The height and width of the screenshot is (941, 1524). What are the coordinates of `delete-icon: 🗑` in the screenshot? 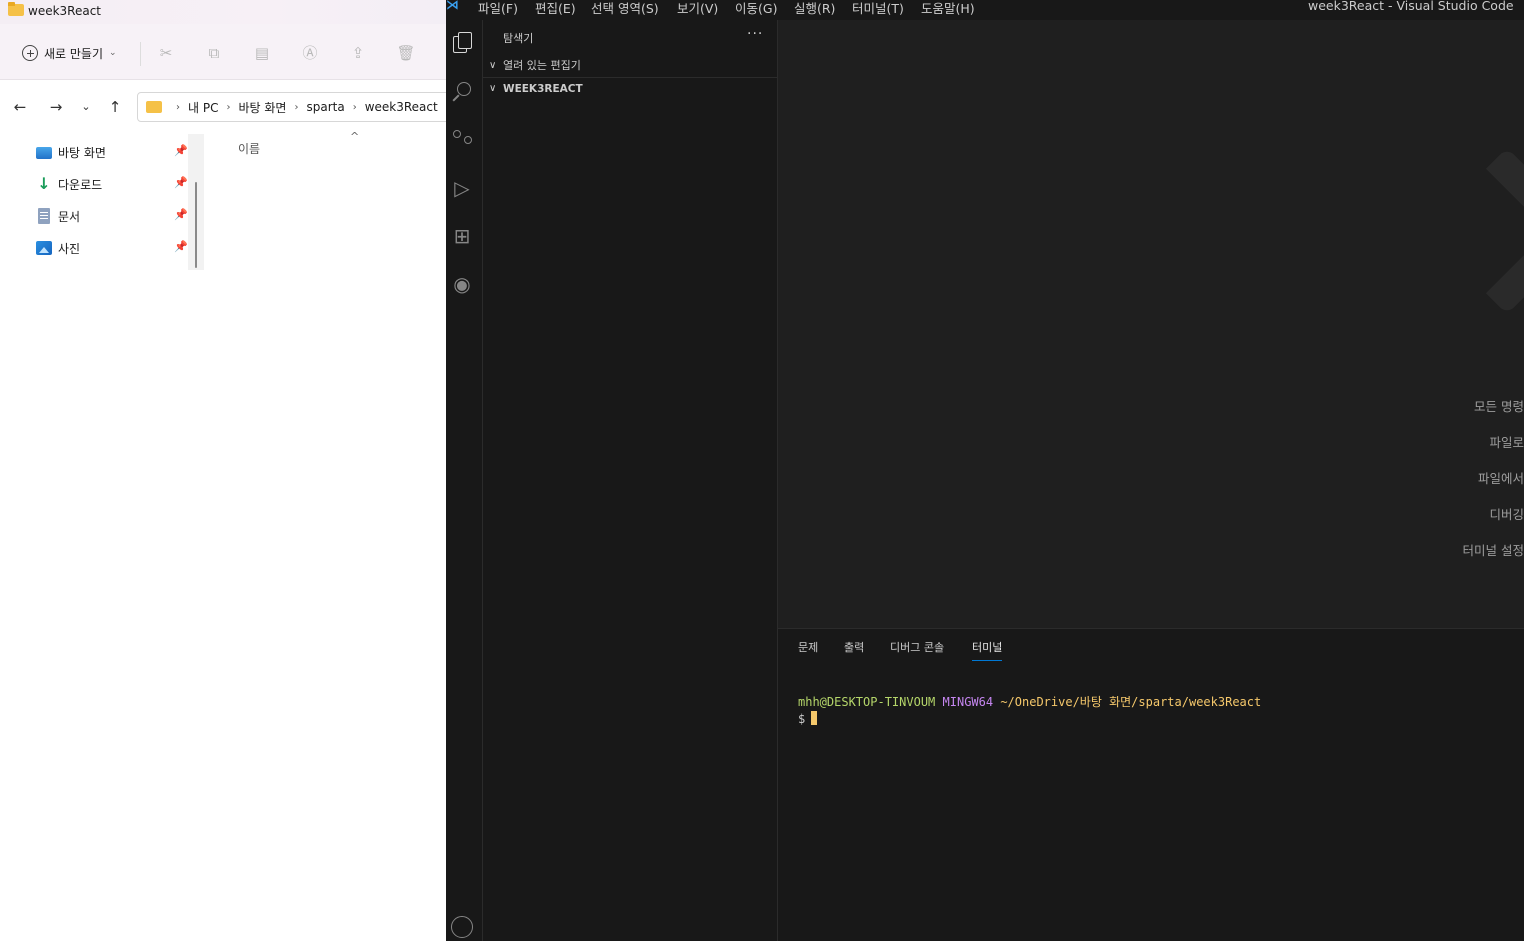 It's located at (406, 53).